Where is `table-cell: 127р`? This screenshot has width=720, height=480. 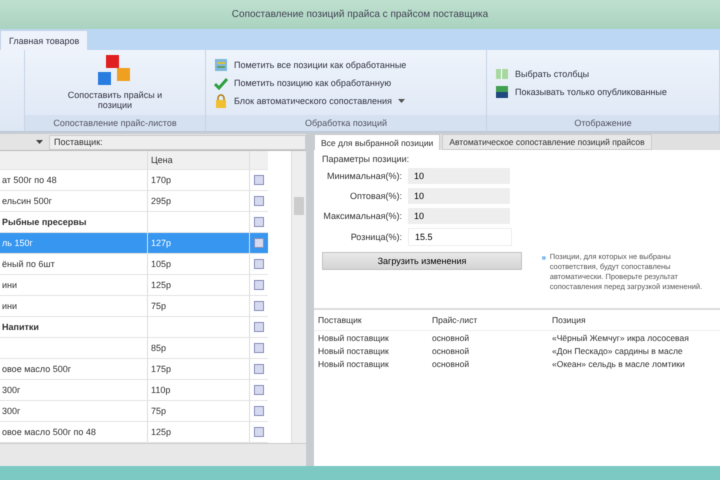 table-cell: 127р is located at coordinates (161, 243).